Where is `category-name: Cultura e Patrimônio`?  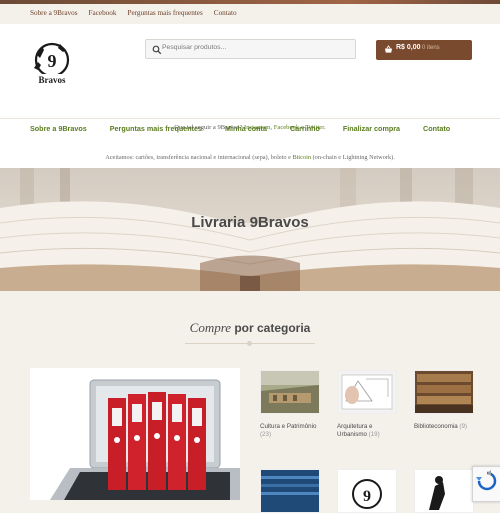
category-name: Cultura e Patrimônio is located at coordinates (288, 426).